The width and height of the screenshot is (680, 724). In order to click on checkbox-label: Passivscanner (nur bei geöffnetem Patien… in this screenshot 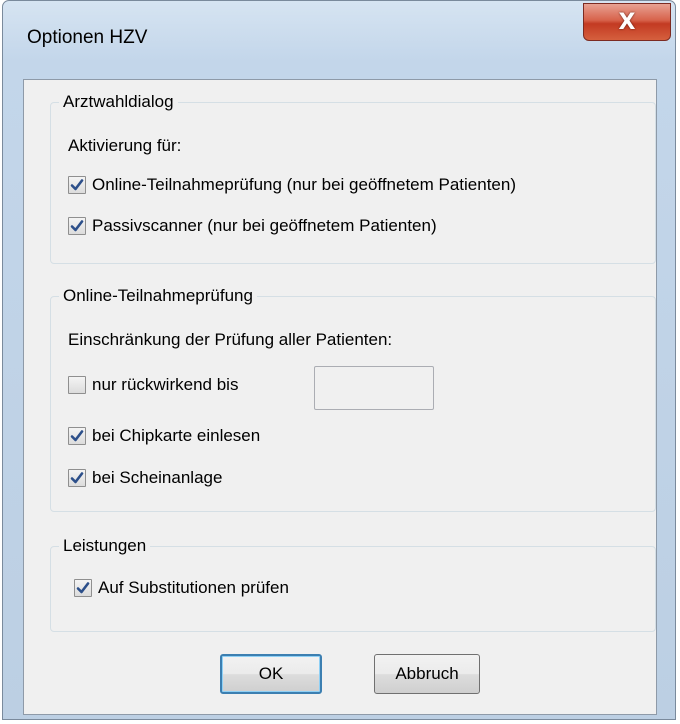, I will do `click(264, 225)`.